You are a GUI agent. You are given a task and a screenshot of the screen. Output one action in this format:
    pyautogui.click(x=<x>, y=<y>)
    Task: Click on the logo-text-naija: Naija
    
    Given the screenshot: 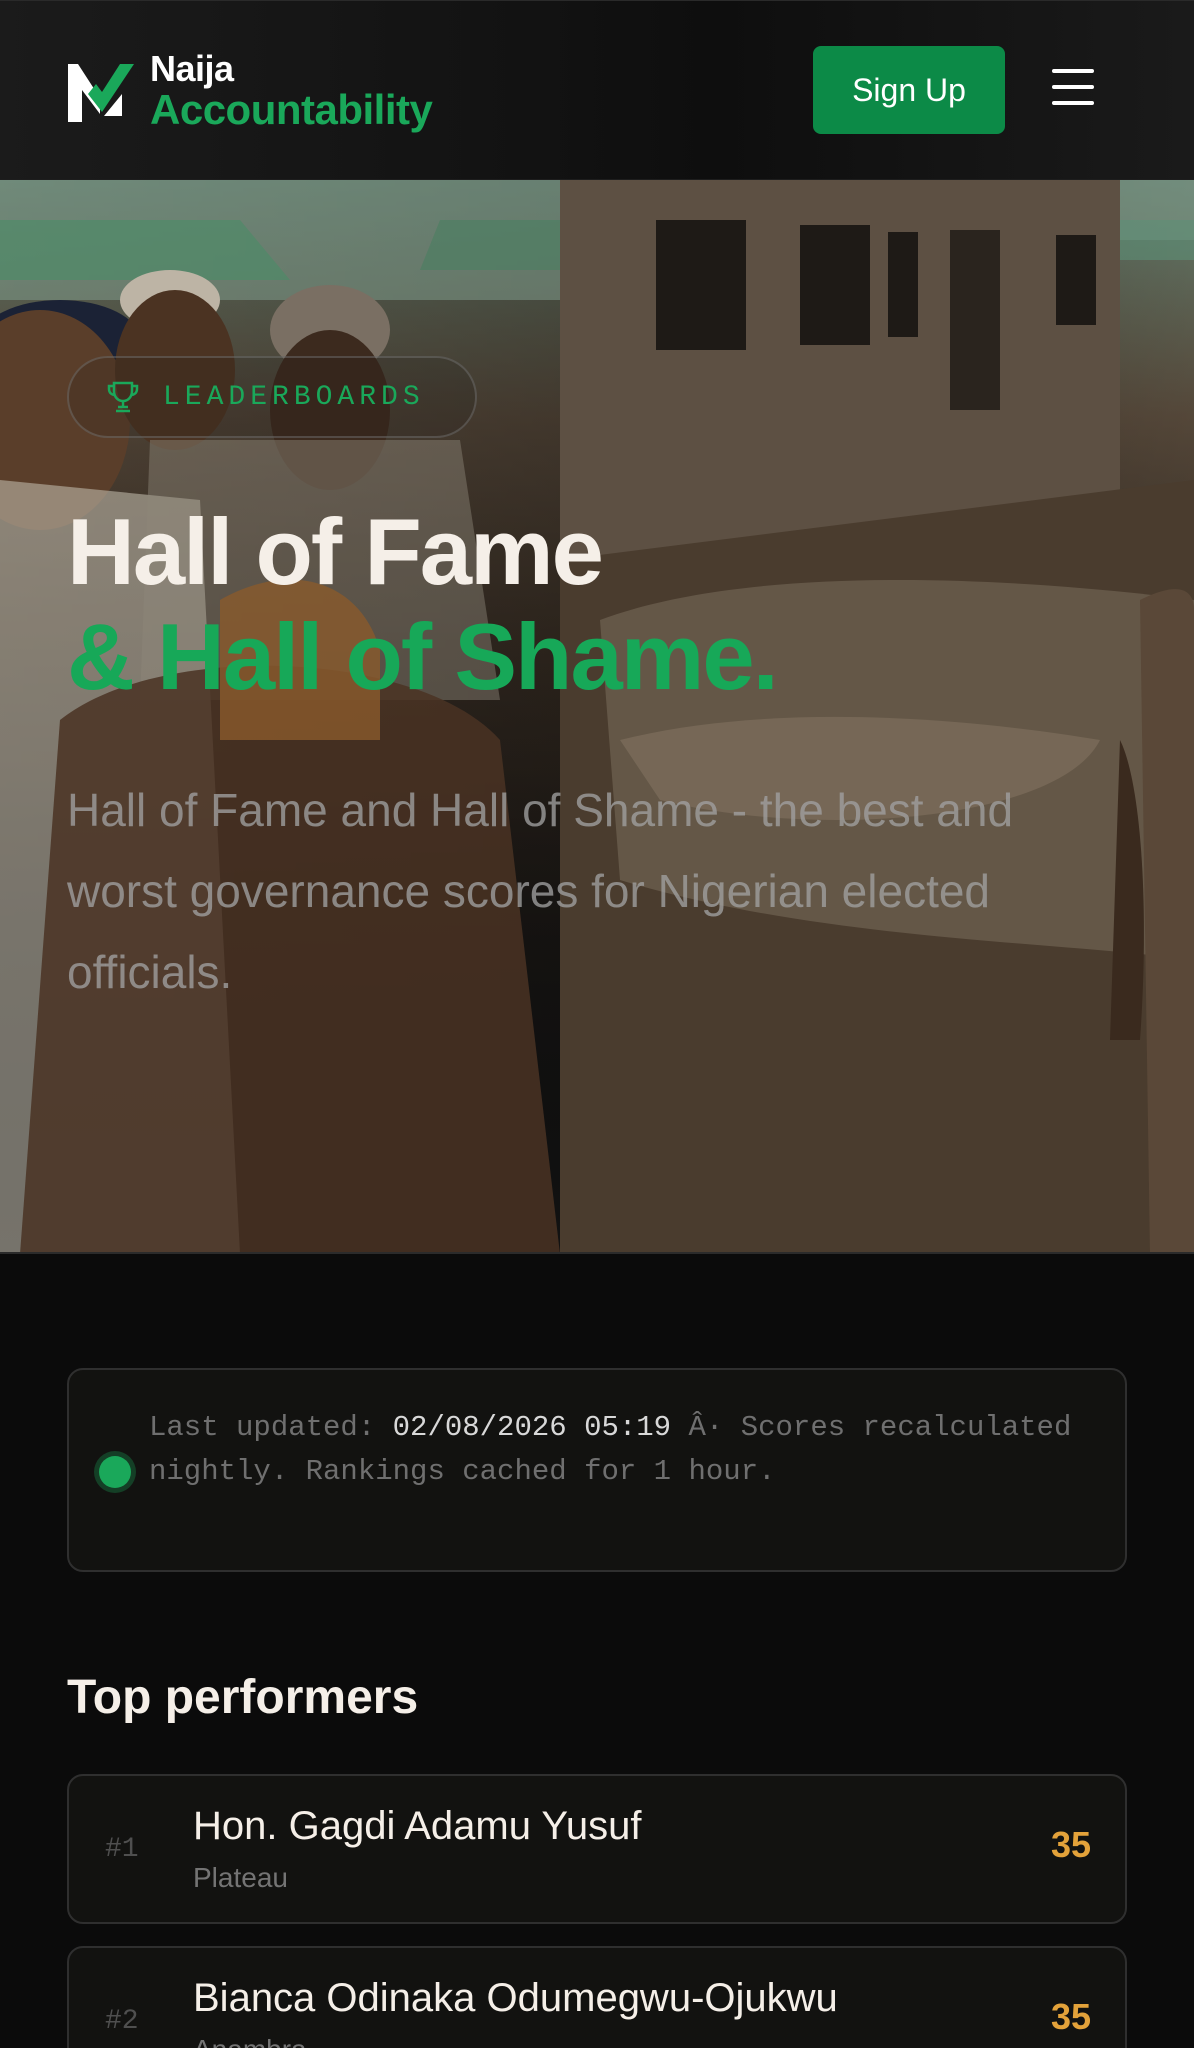 What is the action you would take?
    pyautogui.click(x=192, y=68)
    